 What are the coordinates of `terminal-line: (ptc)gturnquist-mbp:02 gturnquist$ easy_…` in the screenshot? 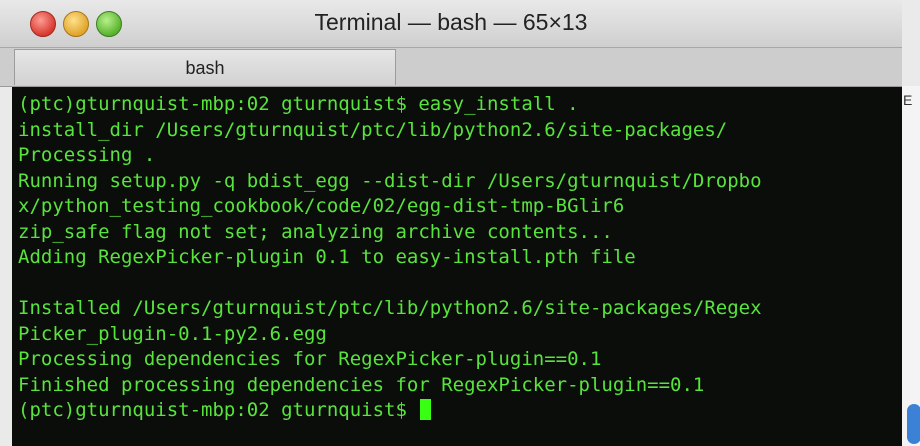 It's located at (298, 104).